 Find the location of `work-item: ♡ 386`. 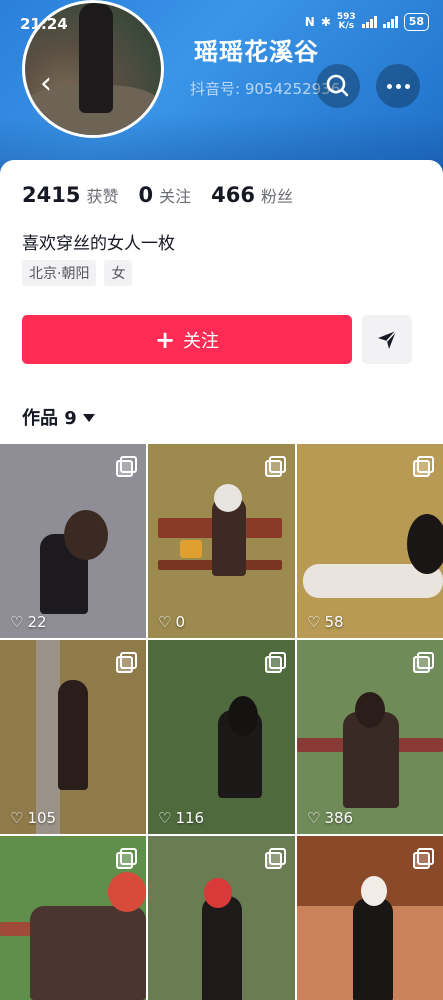

work-item: ♡ 386 is located at coordinates (370, 737).